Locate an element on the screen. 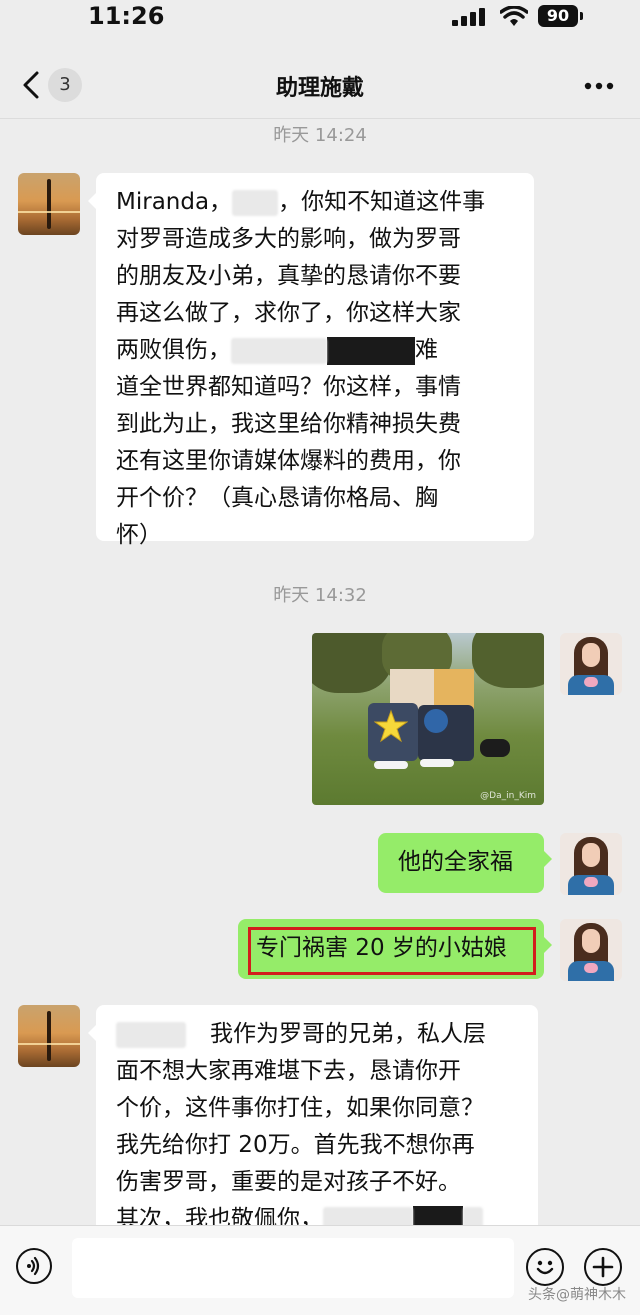  more-actions-button is located at coordinates (603, 1267).